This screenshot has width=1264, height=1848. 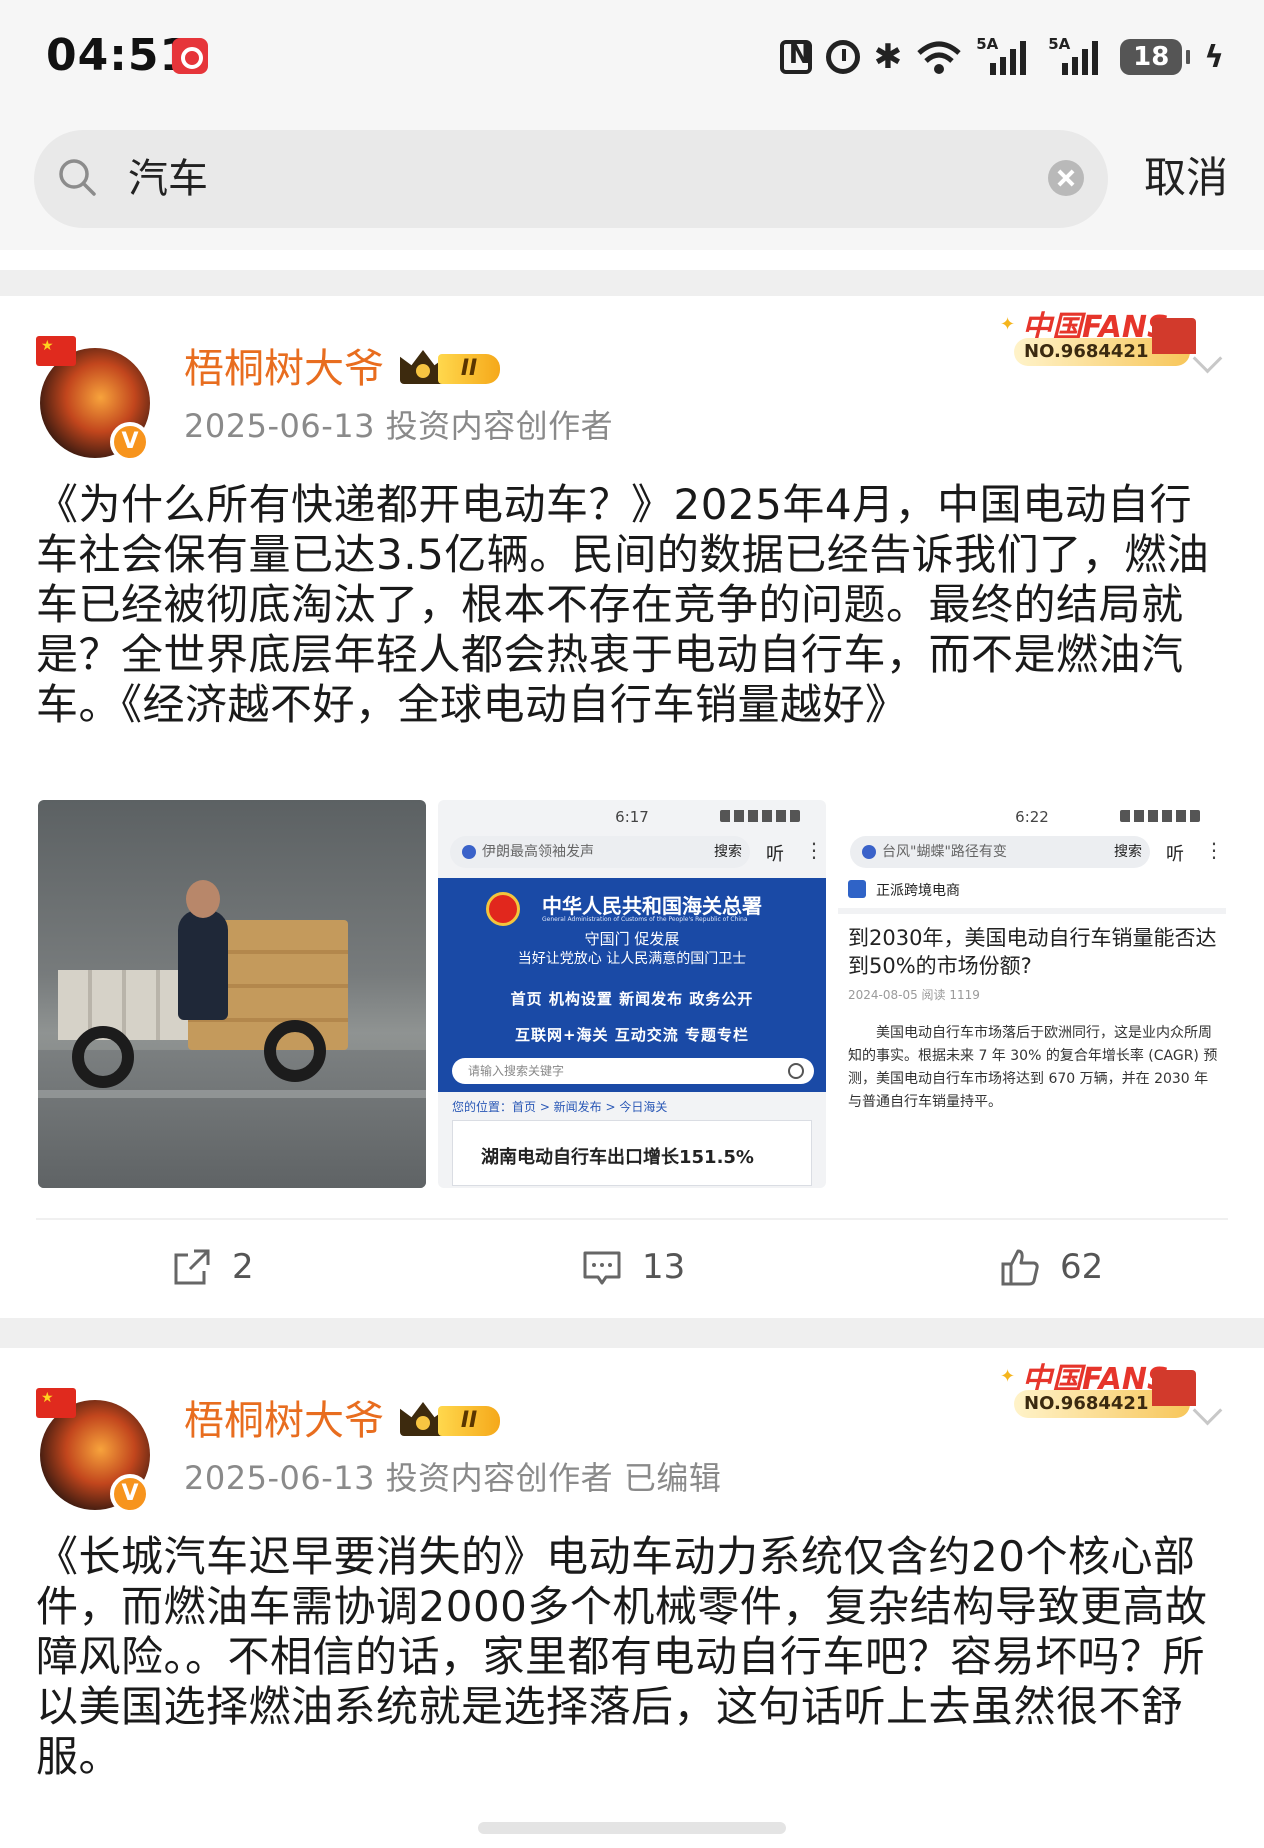 I want to click on mini-search-bar: 台风"蝴蝶"路径有变 搜索, so click(x=1000, y=852).